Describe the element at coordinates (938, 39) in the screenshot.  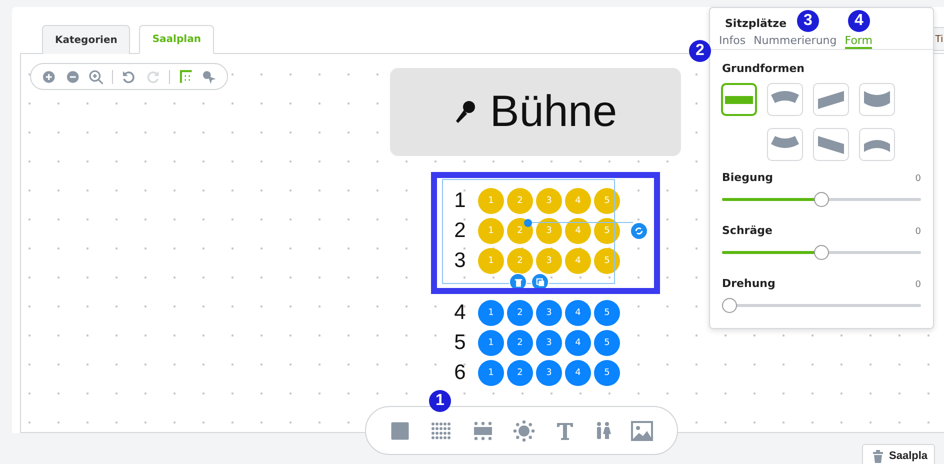
I see `tab: Ti` at that location.